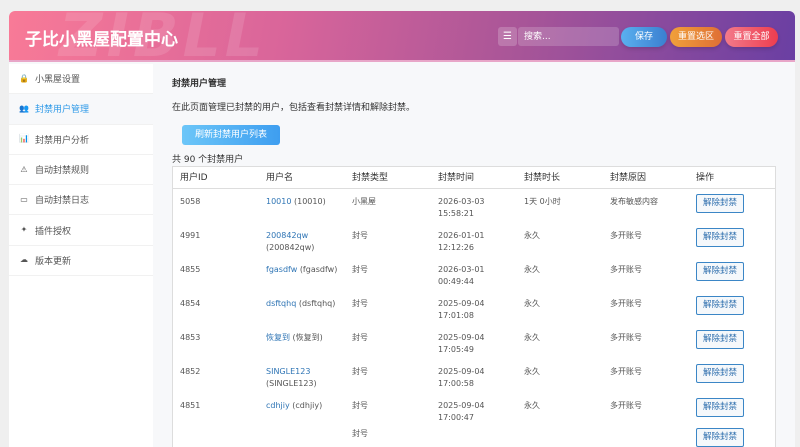 Image resolution: width=800 pixels, height=447 pixels. Describe the element at coordinates (468, 208) in the screenshot. I see `ban-time: 2026-03-03 15:58:21` at that location.